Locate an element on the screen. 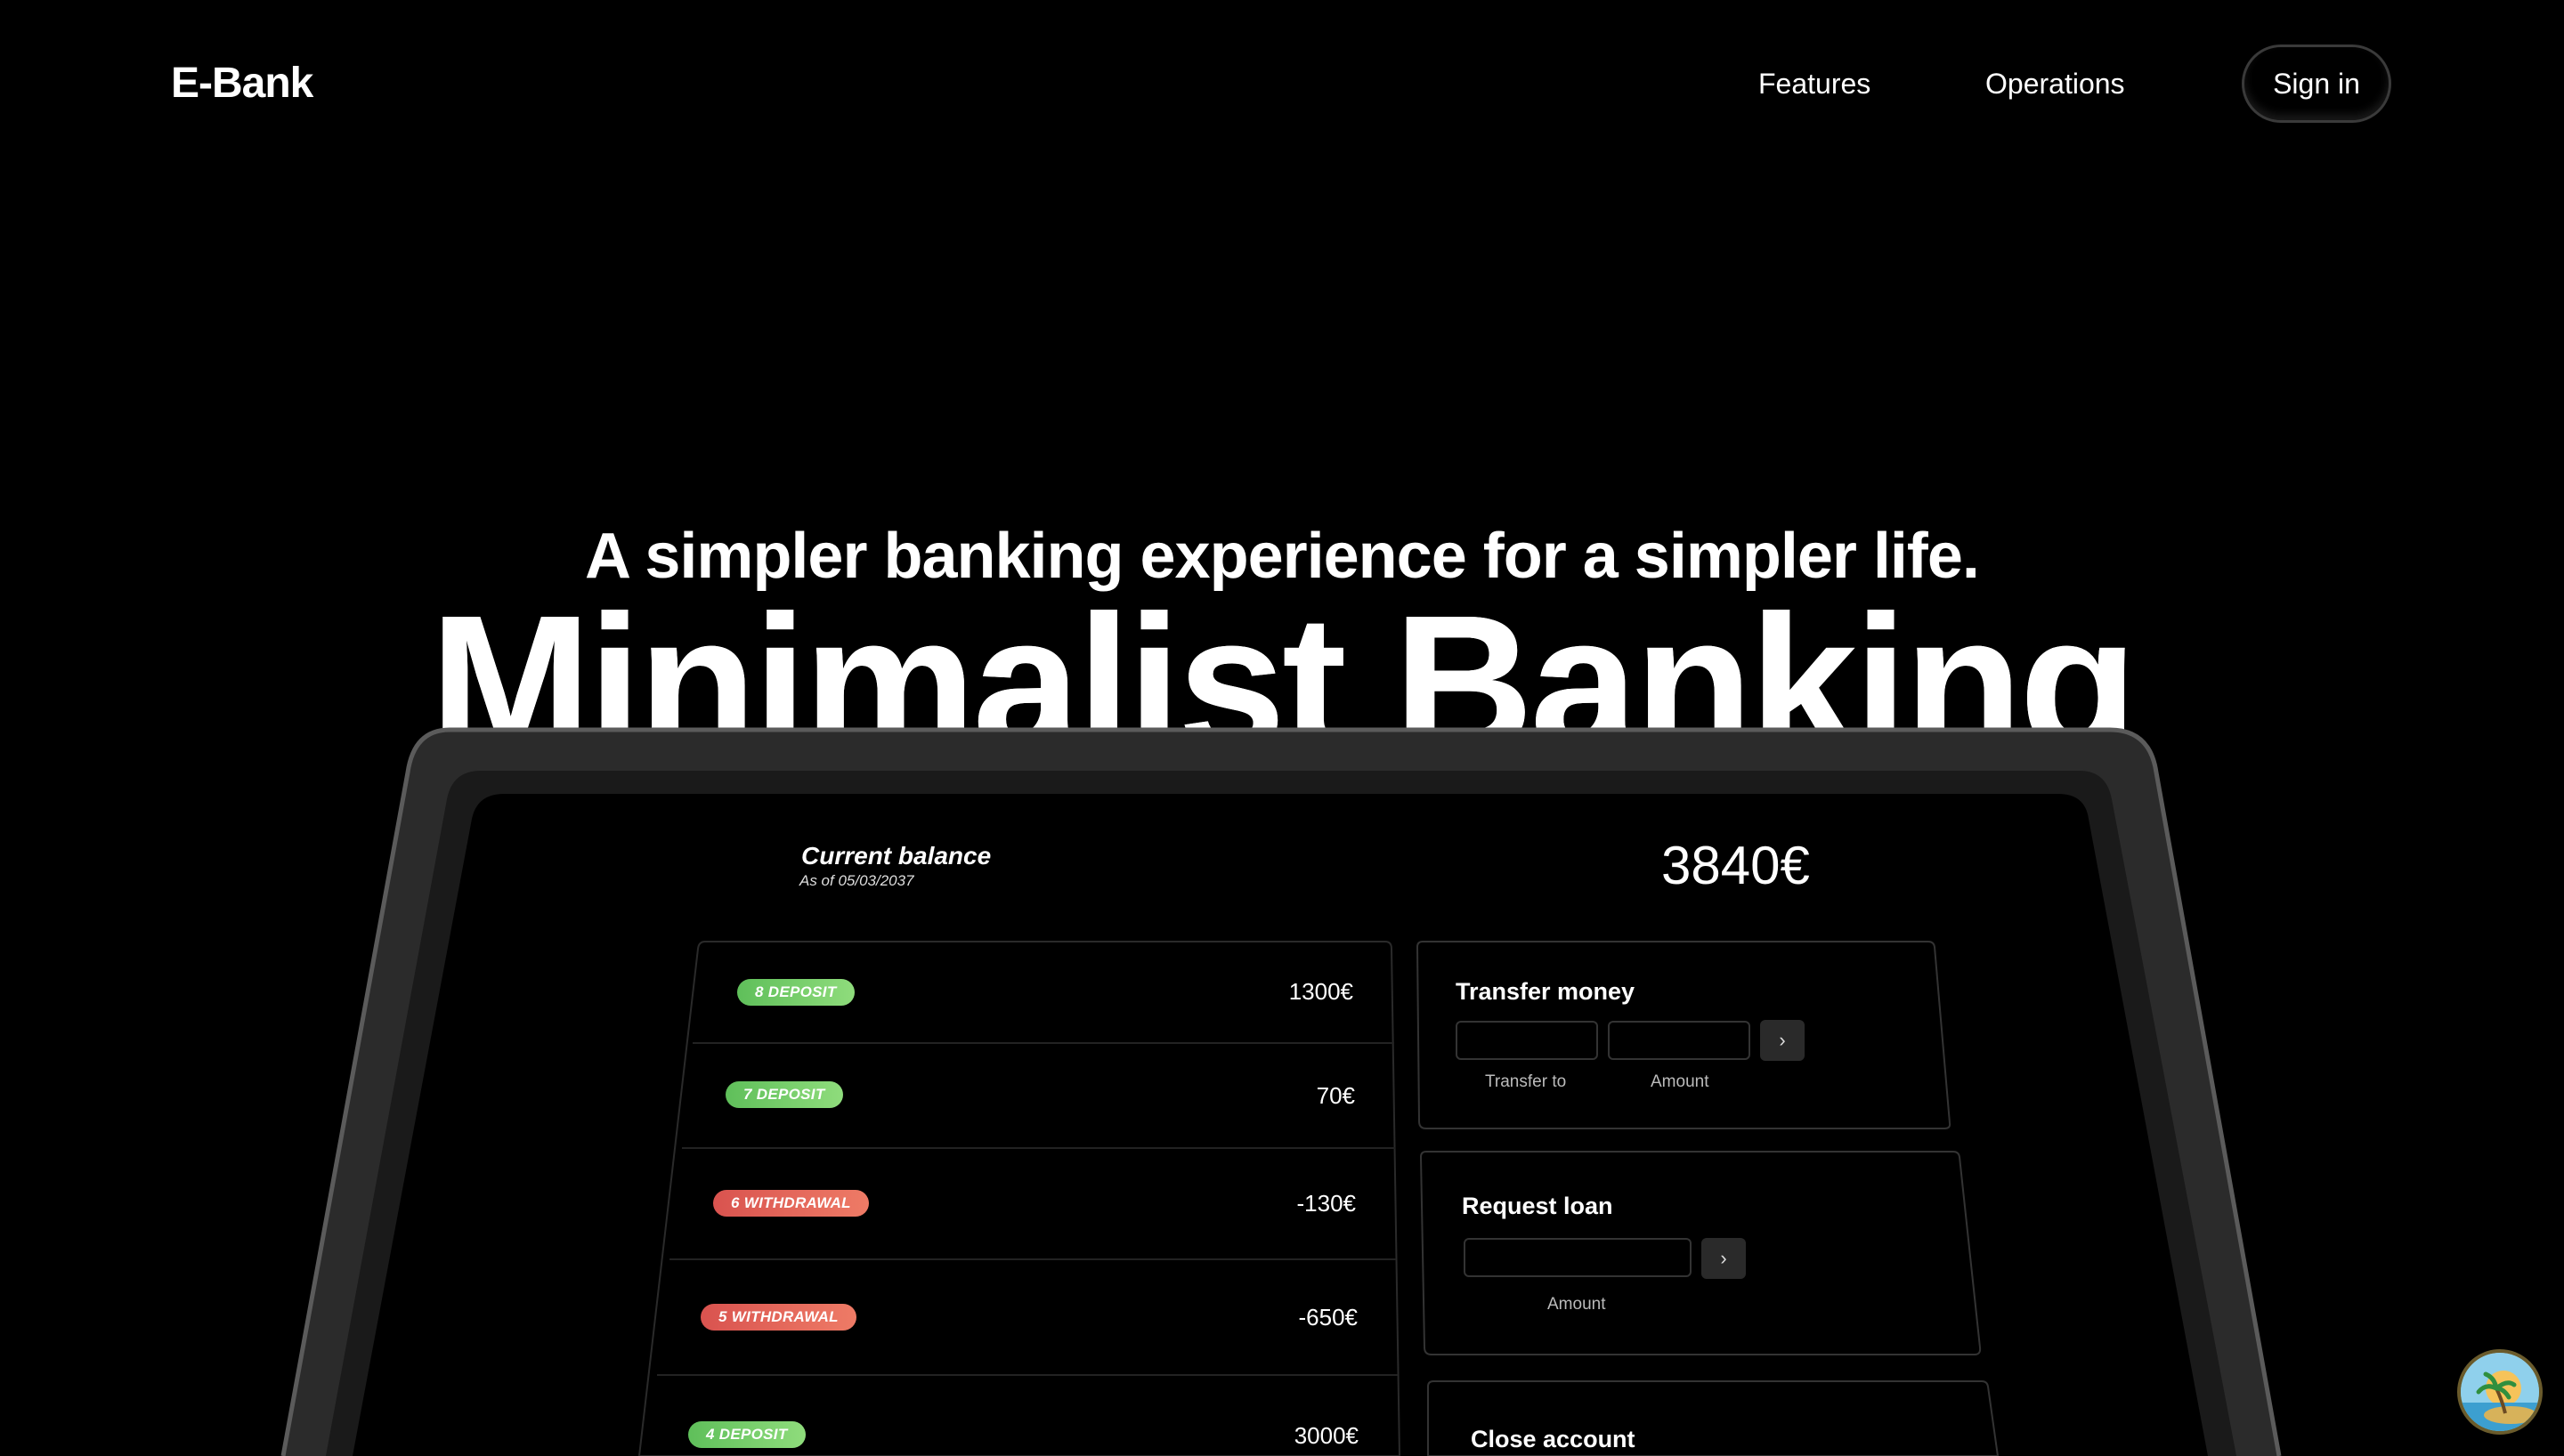 The image size is (2564, 1456). balance-date: As of 05/03/2037 is located at coordinates (856, 880).